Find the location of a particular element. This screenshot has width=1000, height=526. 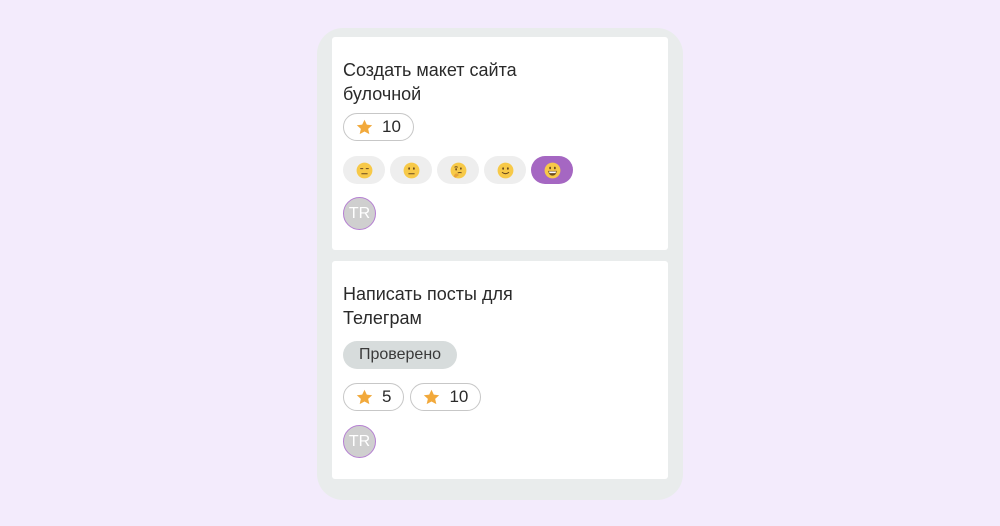

ratings-row: 10 is located at coordinates (378, 127).